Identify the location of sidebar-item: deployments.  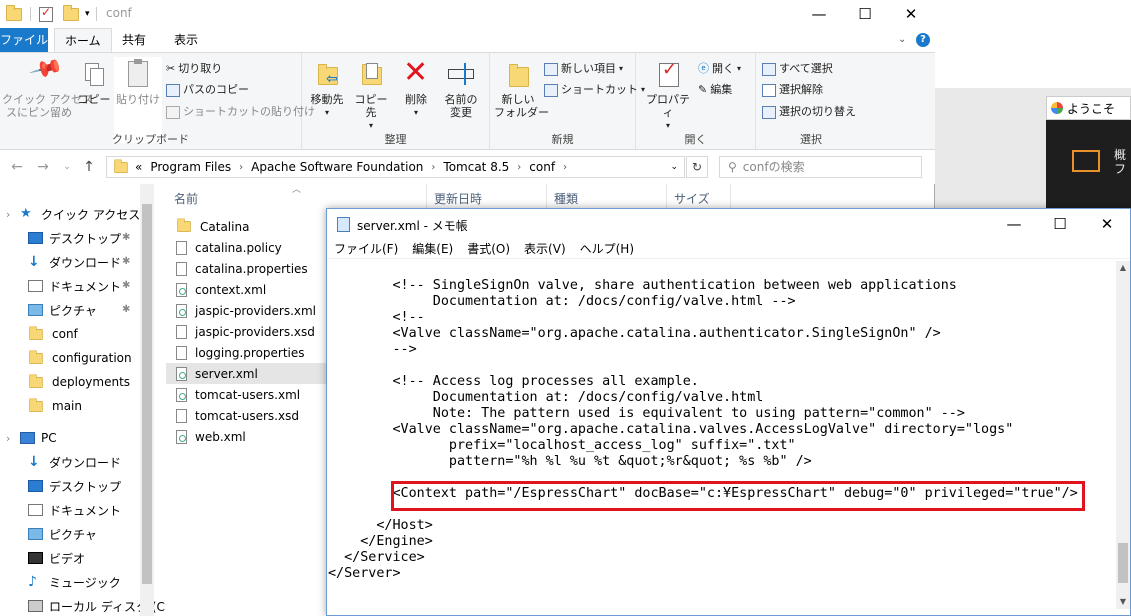
(79, 382).